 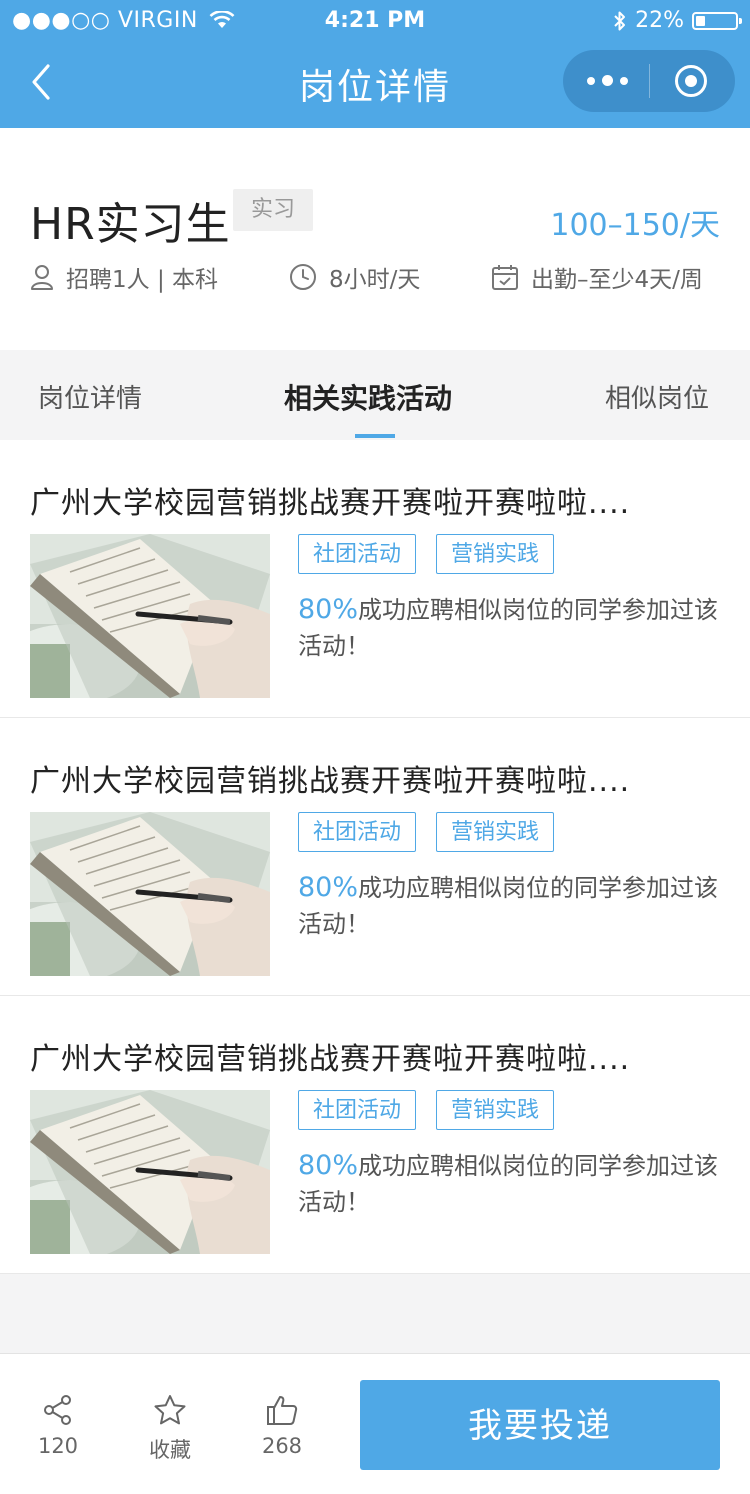 I want to click on status-bar: ●●●○○ VIRGIN 4:21 PM 22%, so click(x=375, y=21).